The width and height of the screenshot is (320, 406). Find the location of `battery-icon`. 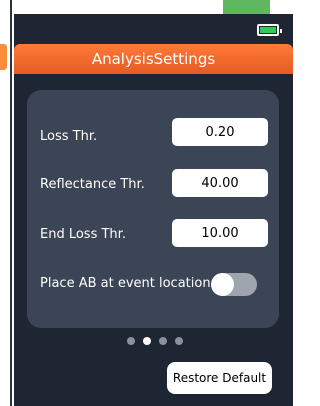

battery-icon is located at coordinates (269, 30).